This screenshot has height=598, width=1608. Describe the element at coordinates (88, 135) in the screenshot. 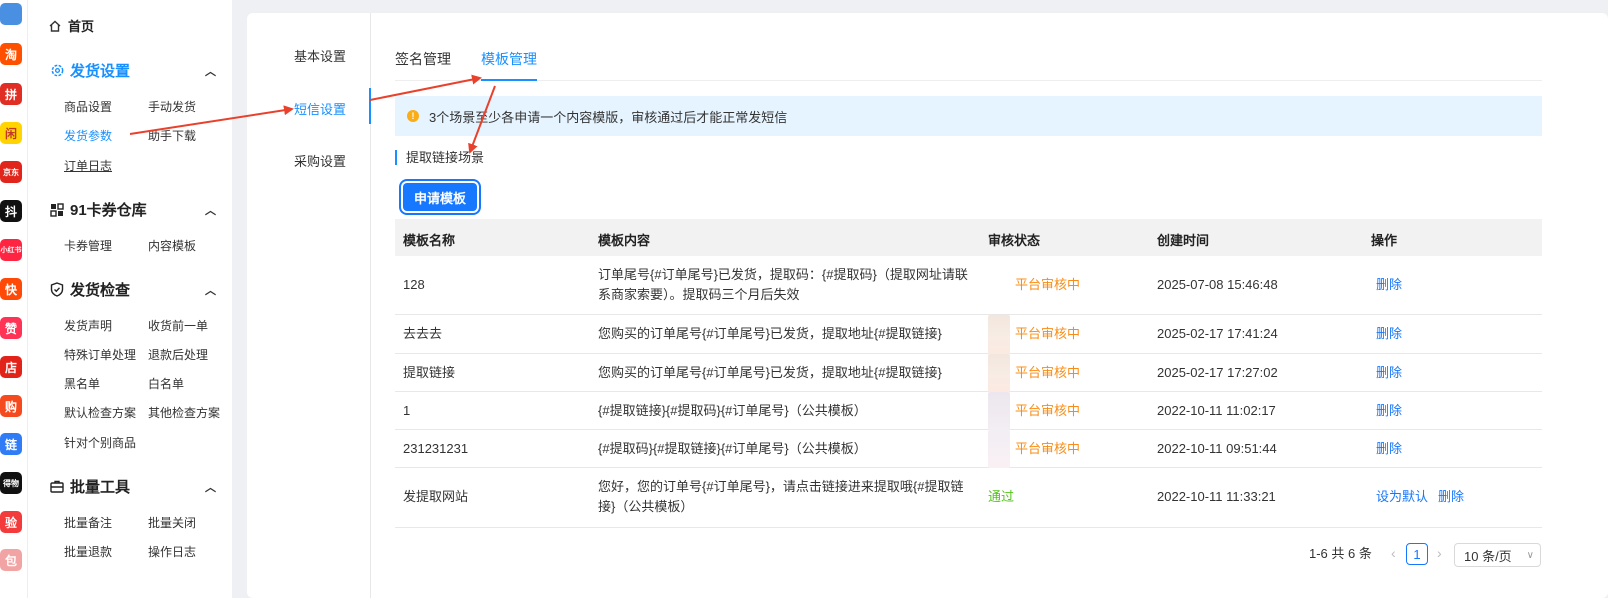

I see `sidebar-item-ship-params: 发货参数` at that location.